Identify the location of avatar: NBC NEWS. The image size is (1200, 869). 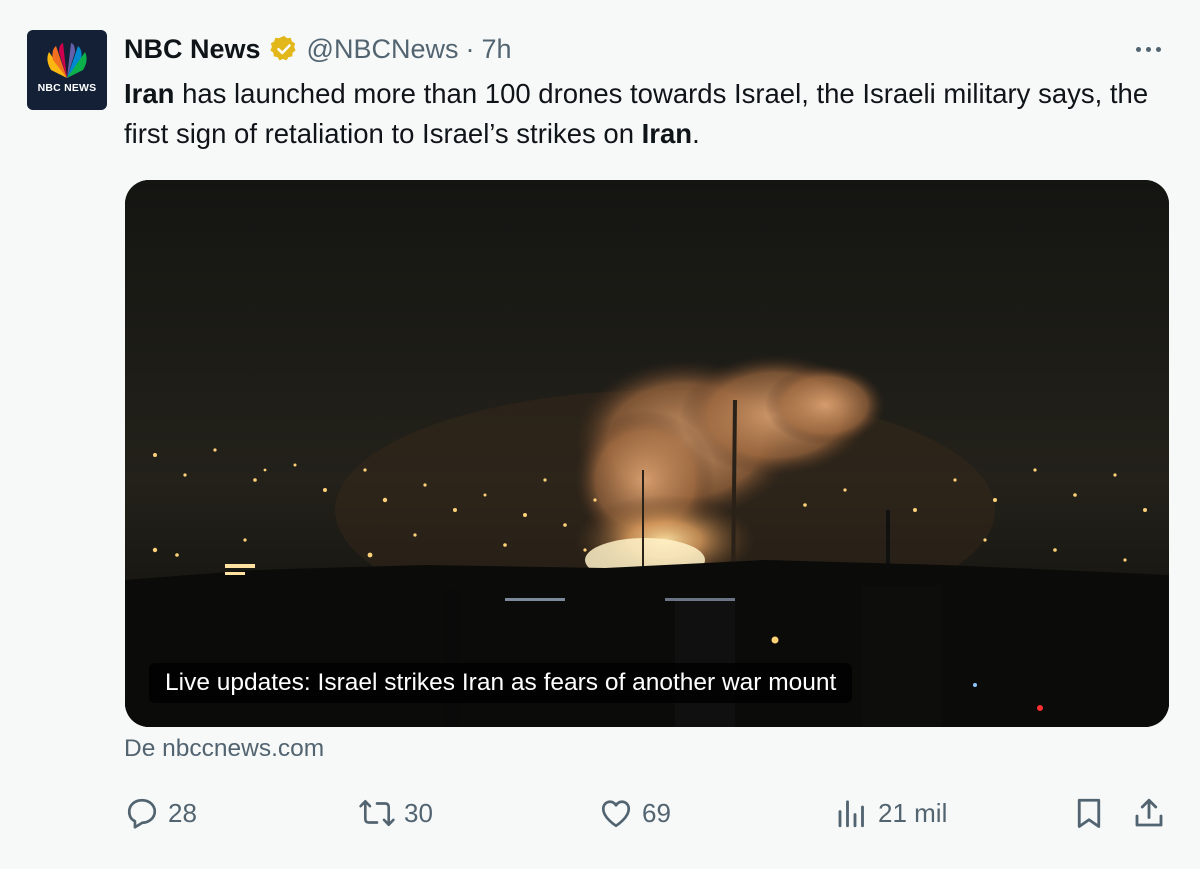
(67, 70).